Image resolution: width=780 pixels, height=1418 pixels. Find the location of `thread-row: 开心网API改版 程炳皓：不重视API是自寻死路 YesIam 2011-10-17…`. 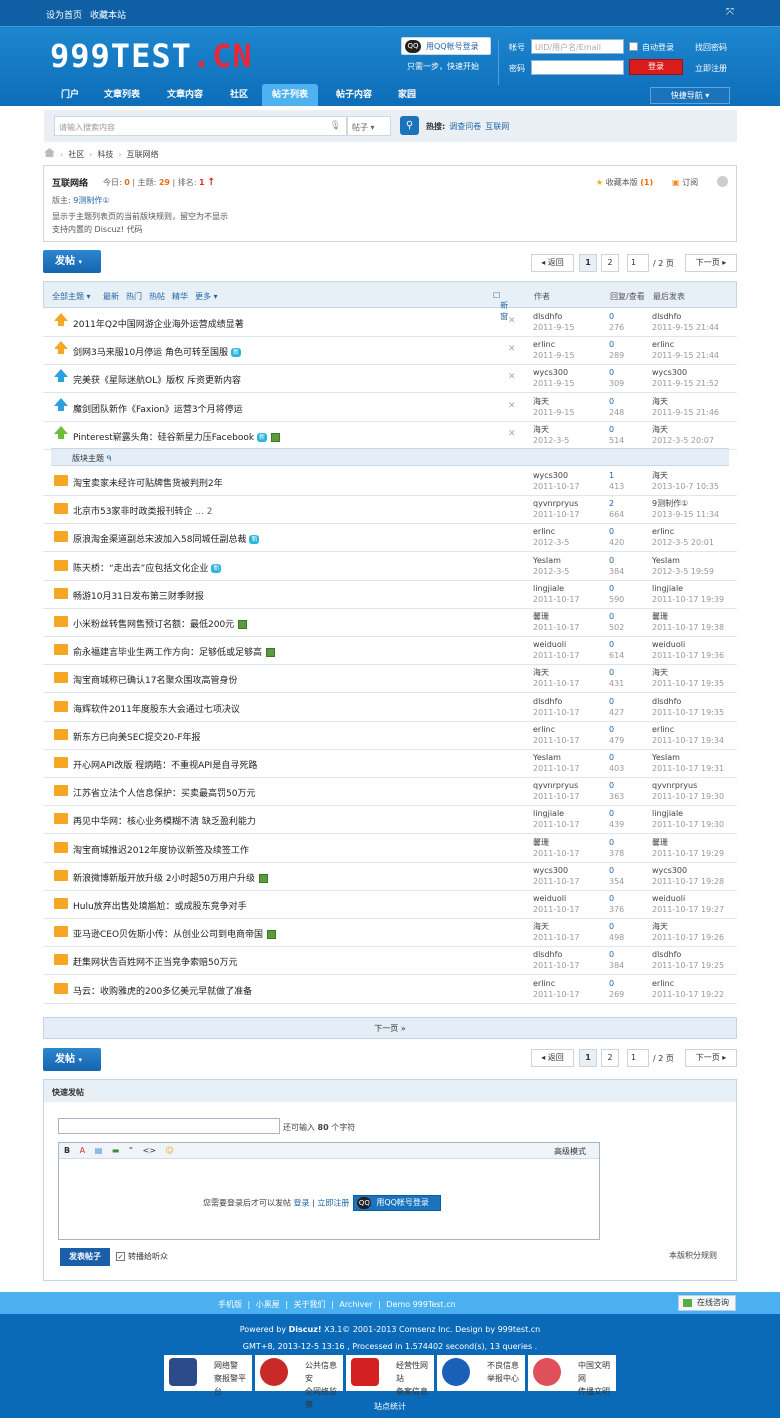

thread-row: 开心网API改版 程炳皓：不重视API是自寻死路 YesIam 2011-10-17… is located at coordinates (390, 763).